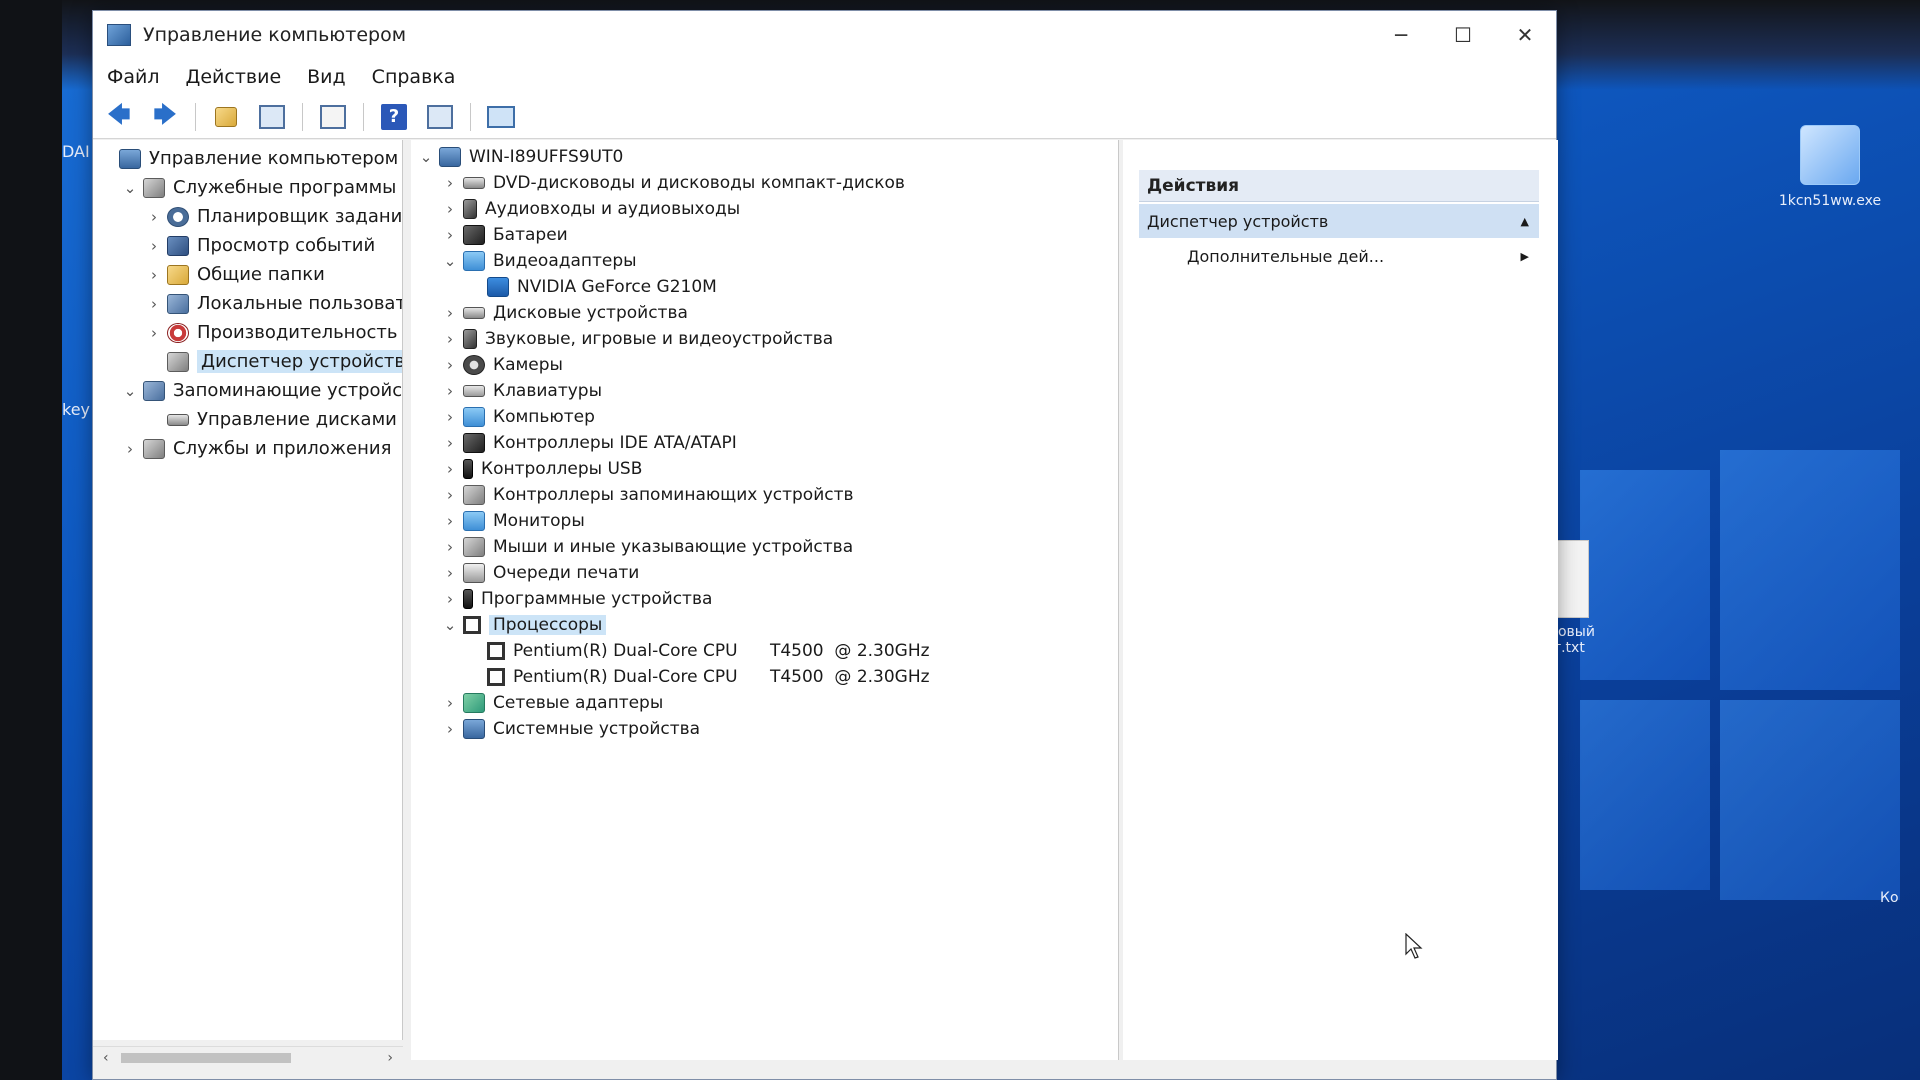 Image resolution: width=1920 pixels, height=1080 pixels. I want to click on title-bar: Управление компьютером ─ ☐ ✕, so click(824, 35).